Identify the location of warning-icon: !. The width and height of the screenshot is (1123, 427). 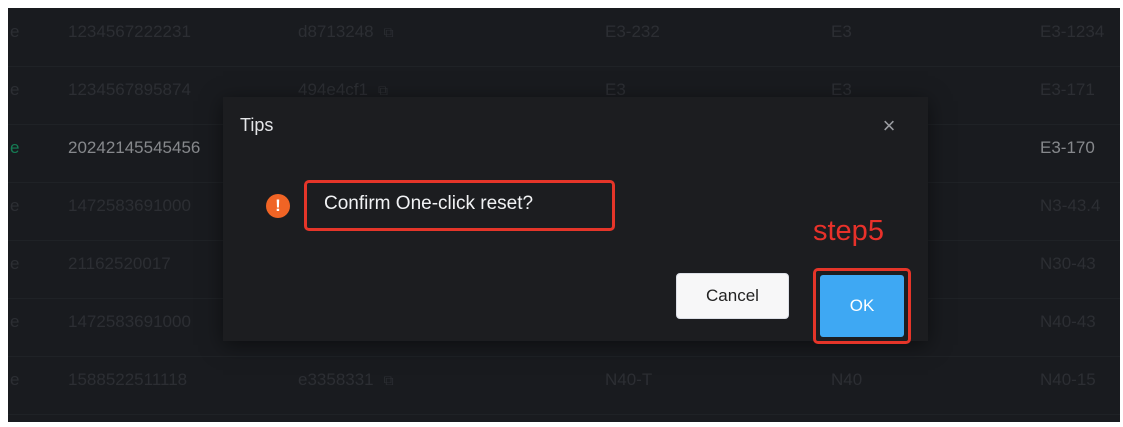
(278, 206).